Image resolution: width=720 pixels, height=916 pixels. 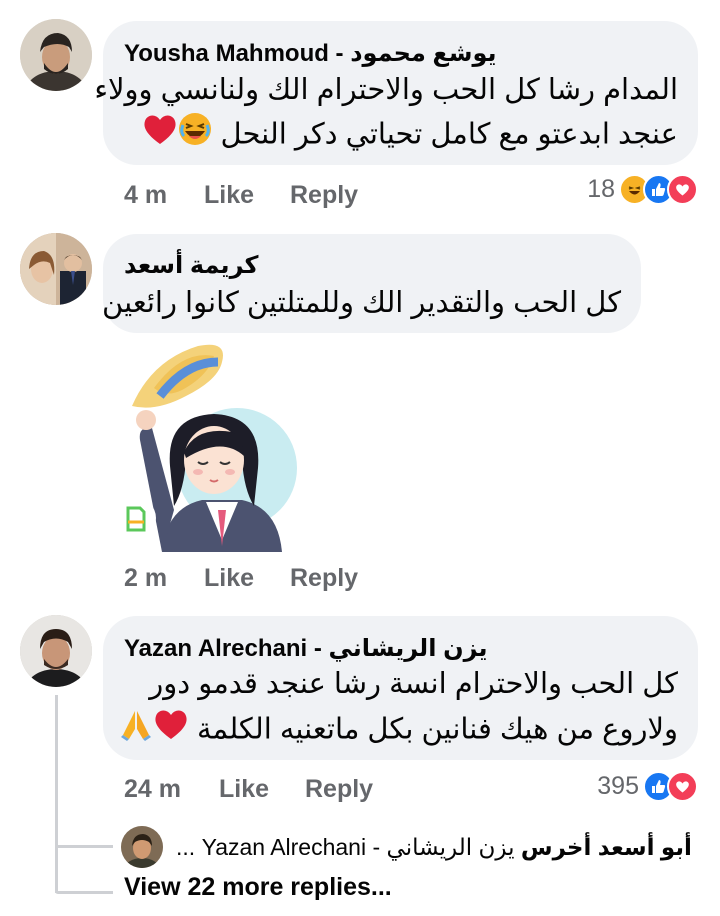 What do you see at coordinates (136, 731) in the screenshot?
I see `folded-hands-emoji-icon` at bounding box center [136, 731].